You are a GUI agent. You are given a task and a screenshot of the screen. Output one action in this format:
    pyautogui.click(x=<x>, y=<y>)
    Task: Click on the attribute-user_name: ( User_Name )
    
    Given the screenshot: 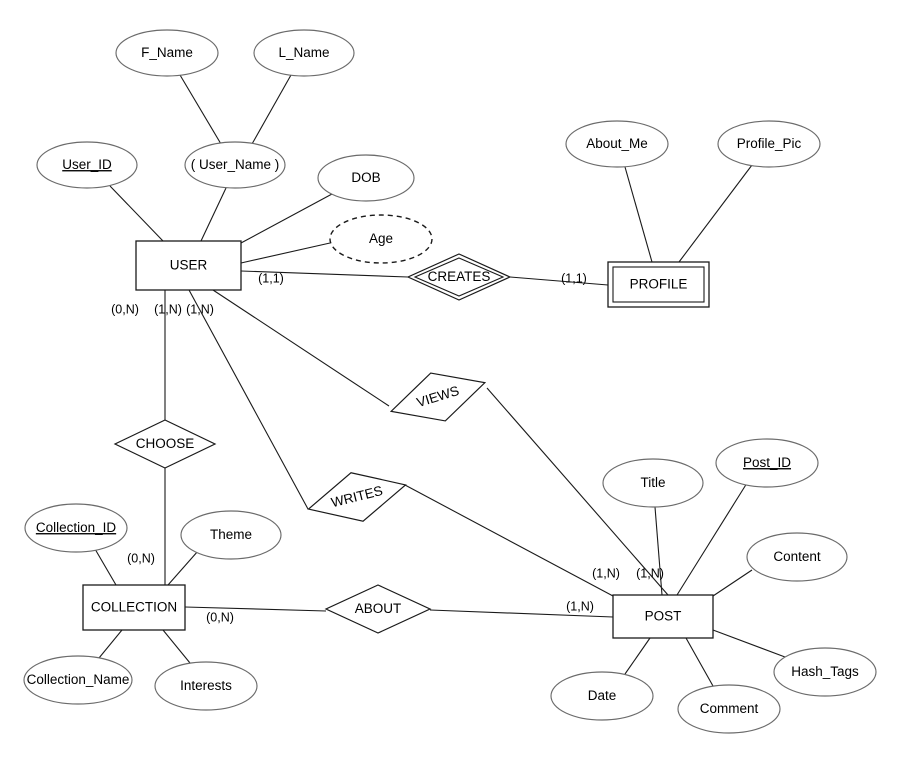 What is the action you would take?
    pyautogui.click(x=235, y=165)
    